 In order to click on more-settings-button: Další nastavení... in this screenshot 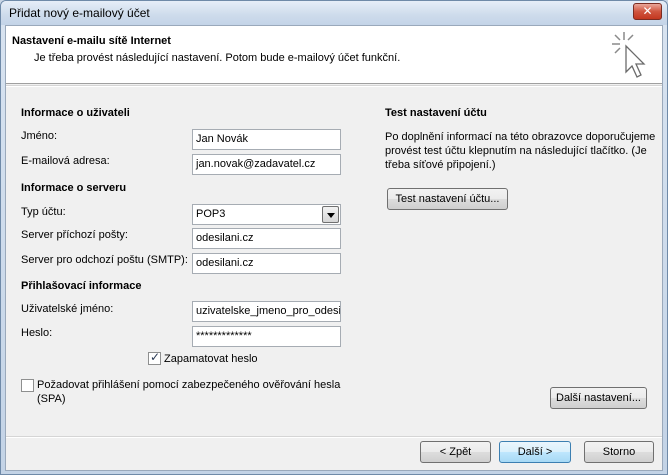, I will do `click(598, 398)`.